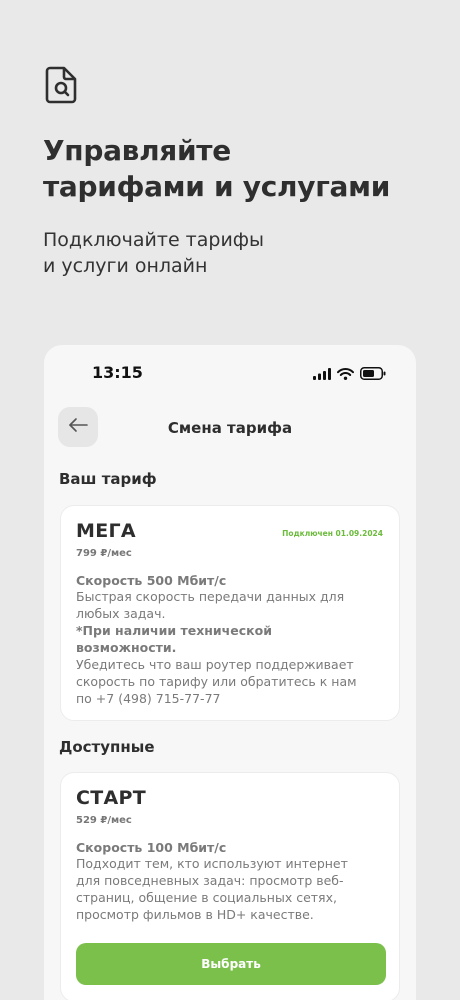 Image resolution: width=460 pixels, height=1000 pixels. What do you see at coordinates (210, 596) in the screenshot?
I see `tariff-description-line: Быстрая скорость передачи данных для` at bounding box center [210, 596].